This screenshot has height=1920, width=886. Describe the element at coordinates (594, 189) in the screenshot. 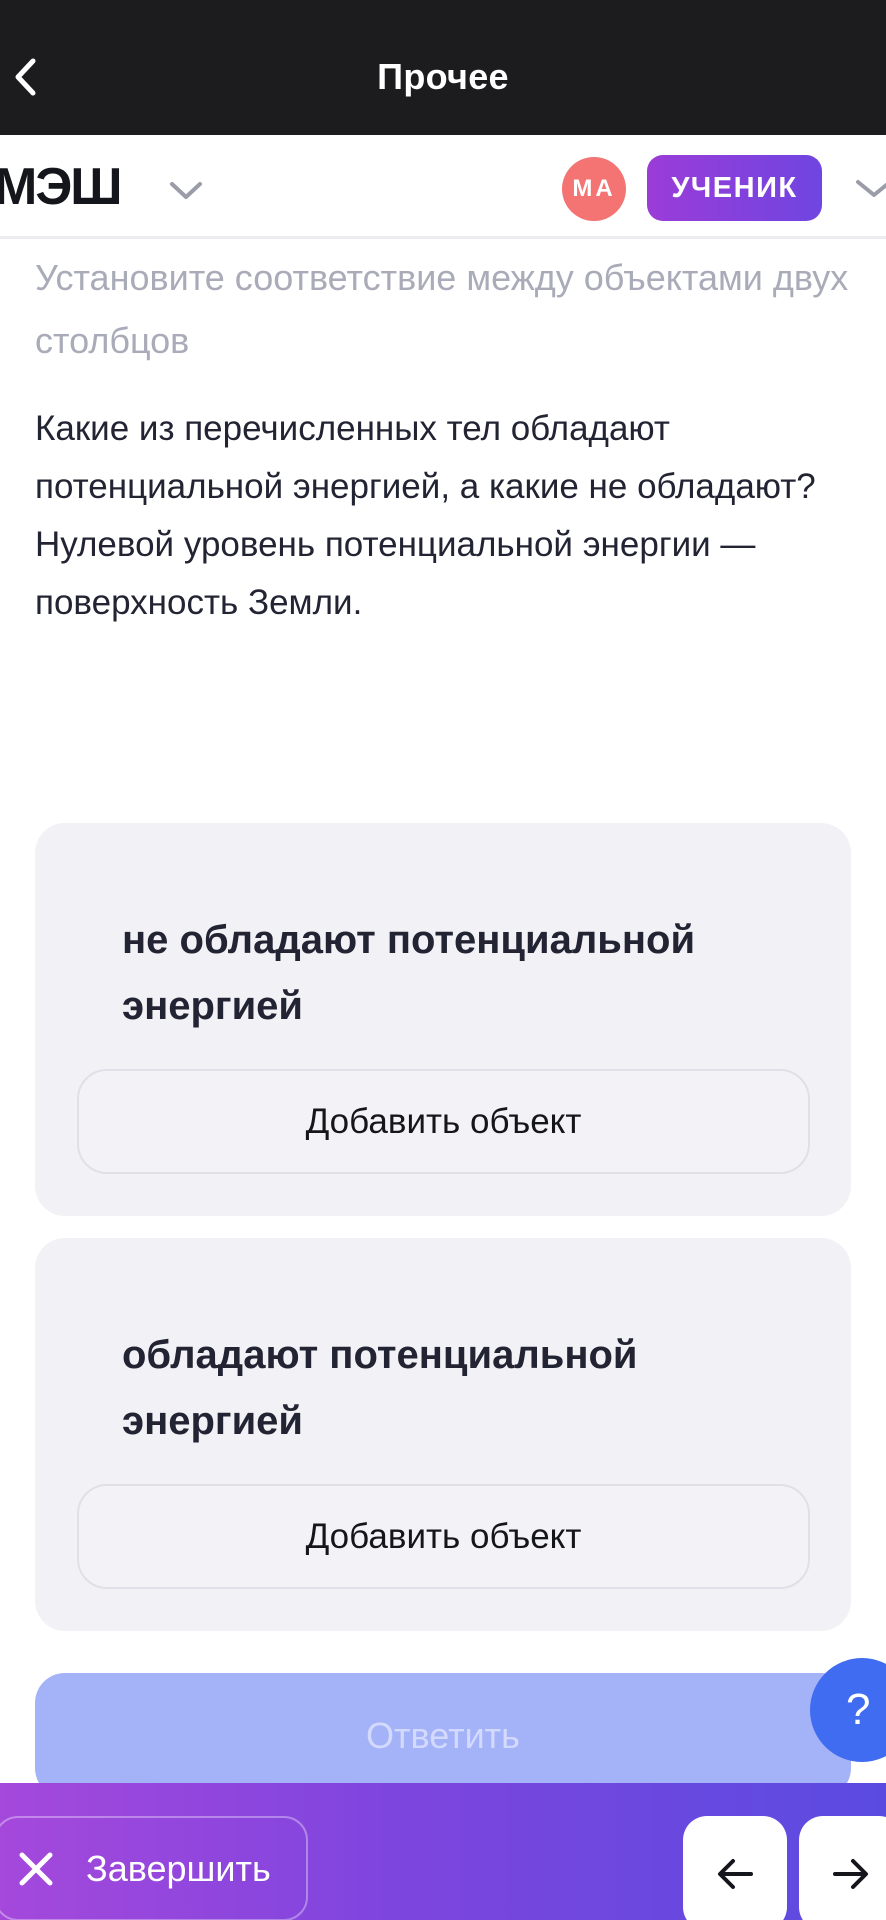

I see `avatar: МА` at that location.